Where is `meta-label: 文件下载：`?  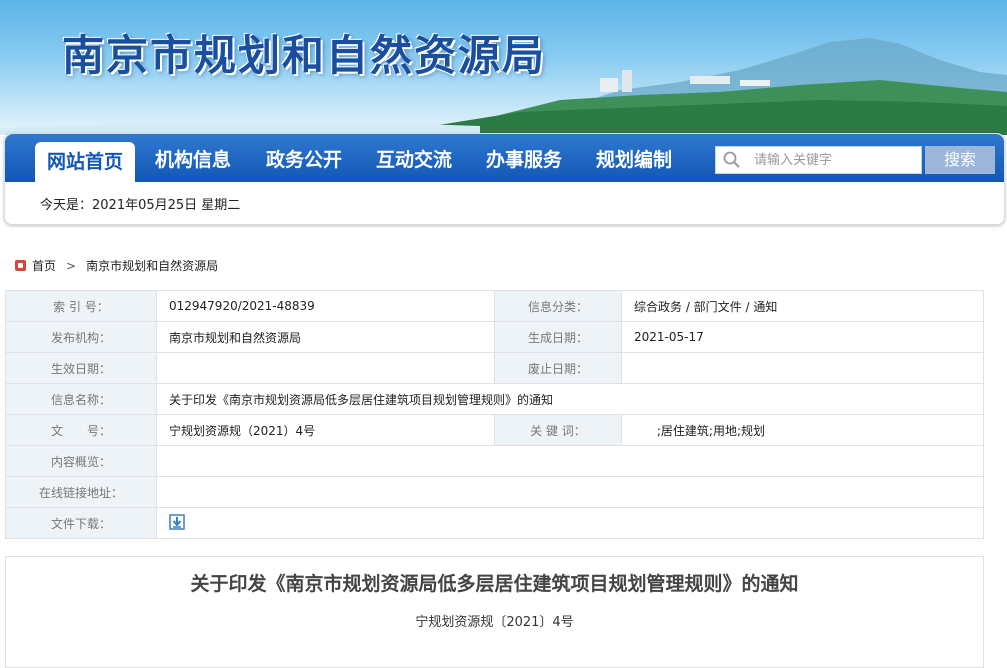
meta-label: 文件下载： is located at coordinates (81, 523).